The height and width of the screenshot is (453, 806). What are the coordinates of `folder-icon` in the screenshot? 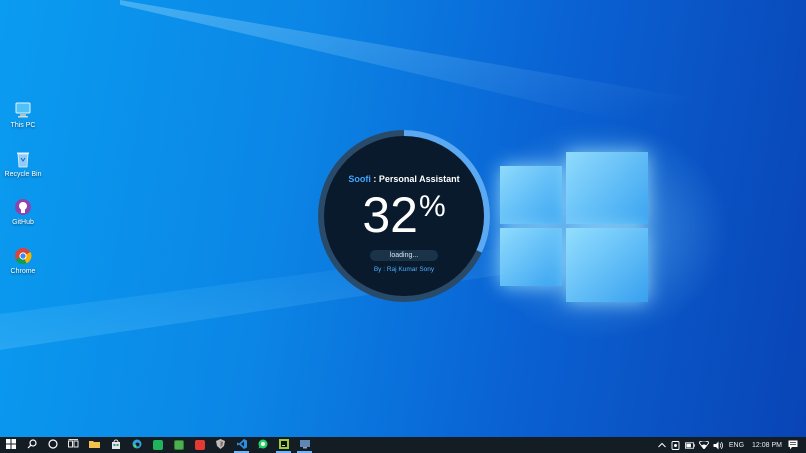 It's located at (94, 444).